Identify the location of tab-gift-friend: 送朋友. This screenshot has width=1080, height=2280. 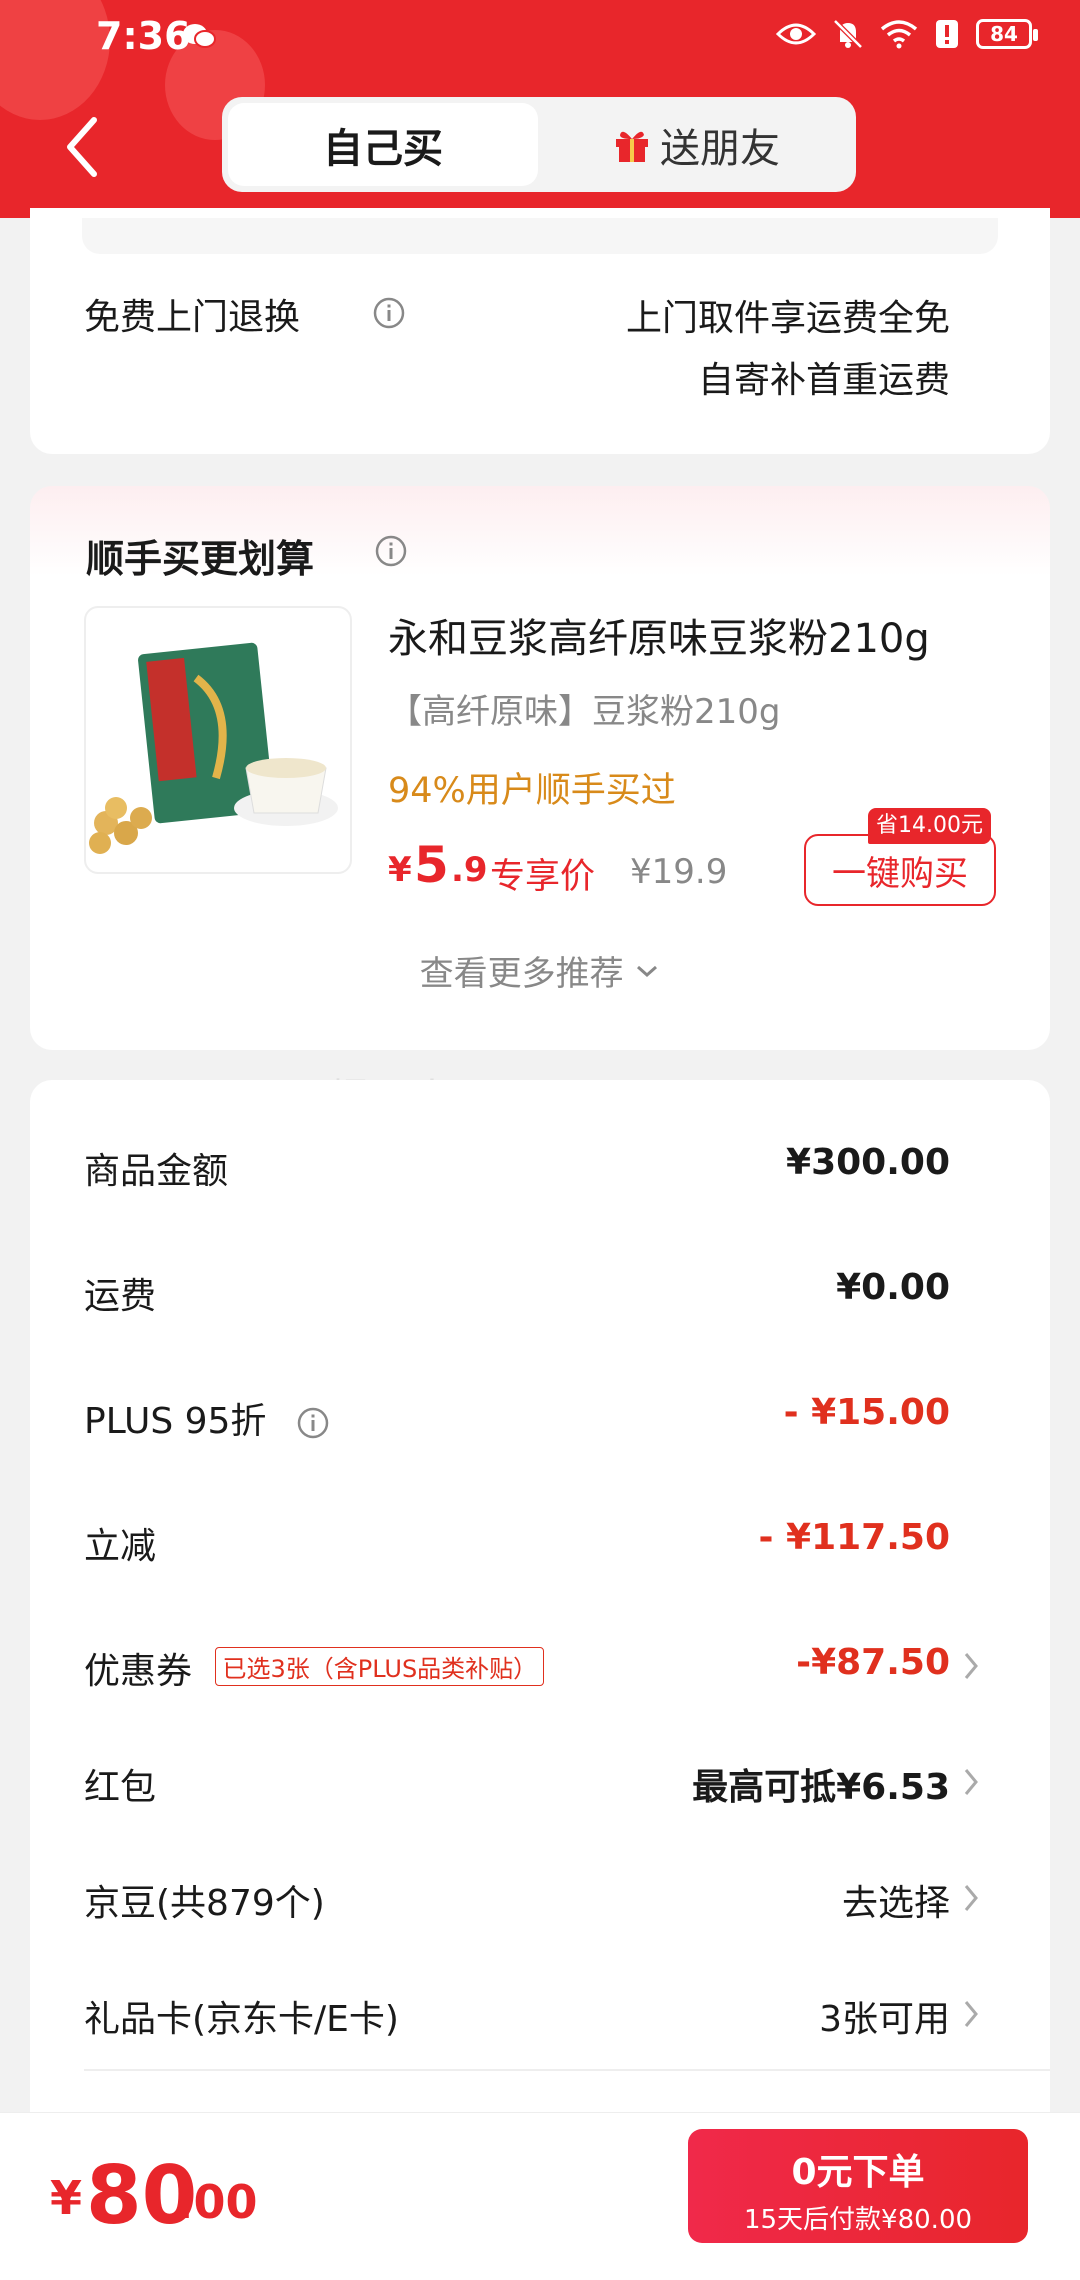
(696, 144).